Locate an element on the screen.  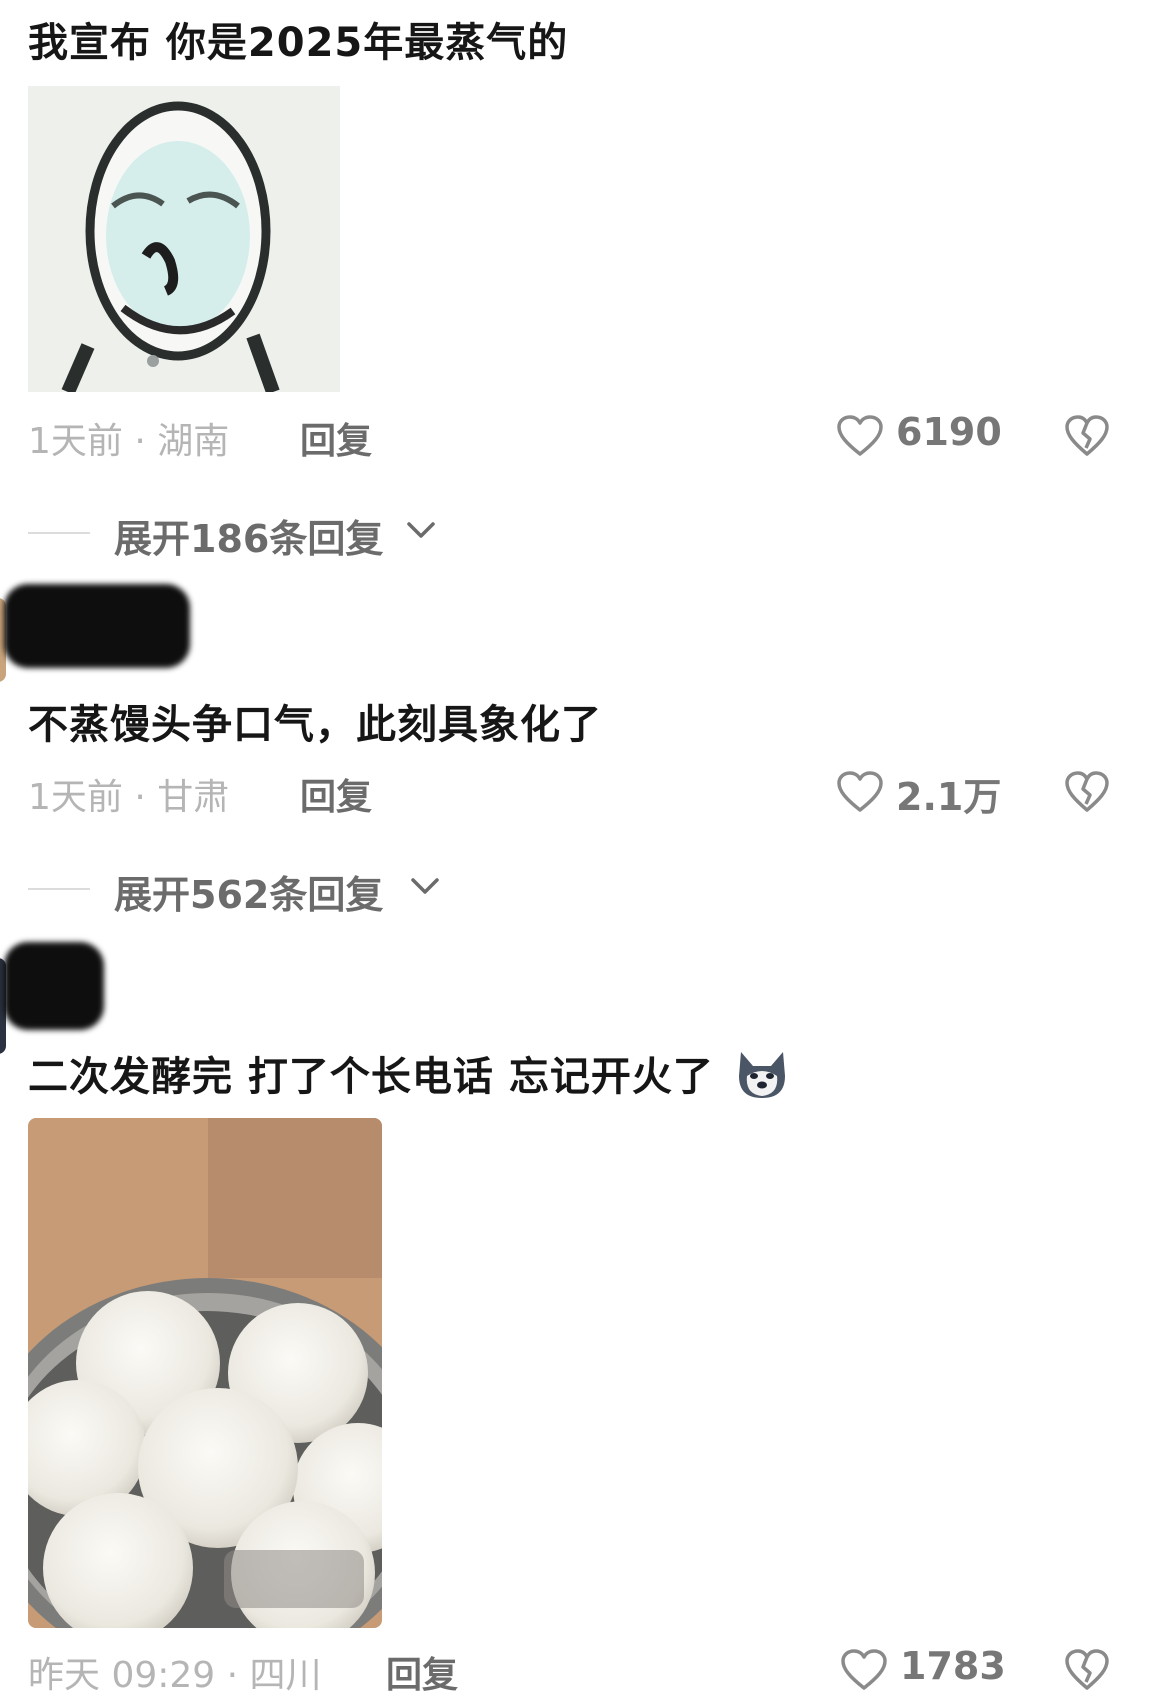
comment-text: 我宣布 你是2025年最蒸气的 is located at coordinates (298, 43).